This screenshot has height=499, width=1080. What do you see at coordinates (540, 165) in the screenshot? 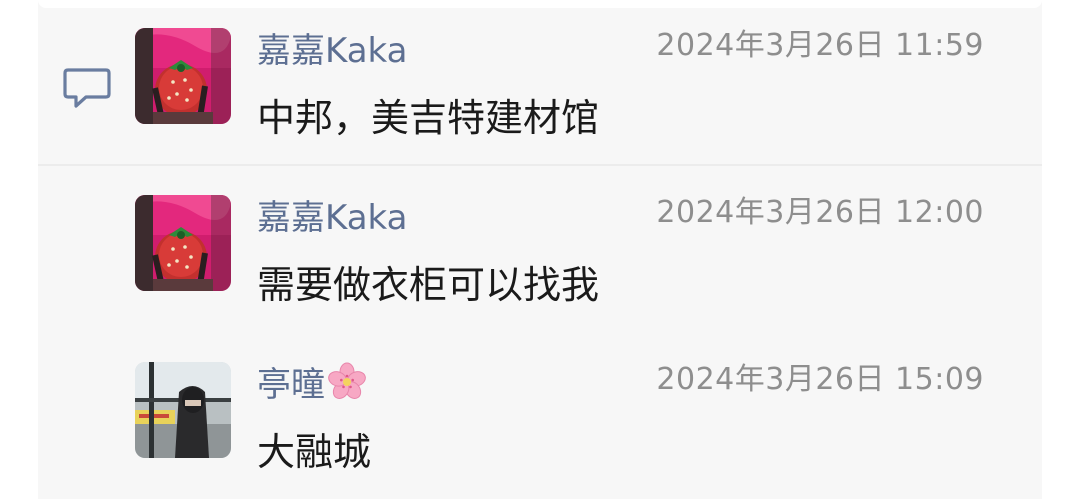
I see `comment-section-divider` at bounding box center [540, 165].